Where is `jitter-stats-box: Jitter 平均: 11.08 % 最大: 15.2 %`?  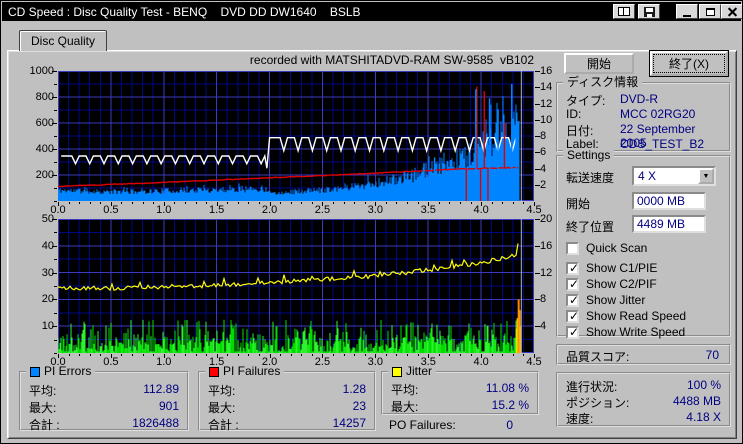
jitter-stats-box: Jitter 平均: 11.08 % 最大: 15.2 % is located at coordinates (460, 390).